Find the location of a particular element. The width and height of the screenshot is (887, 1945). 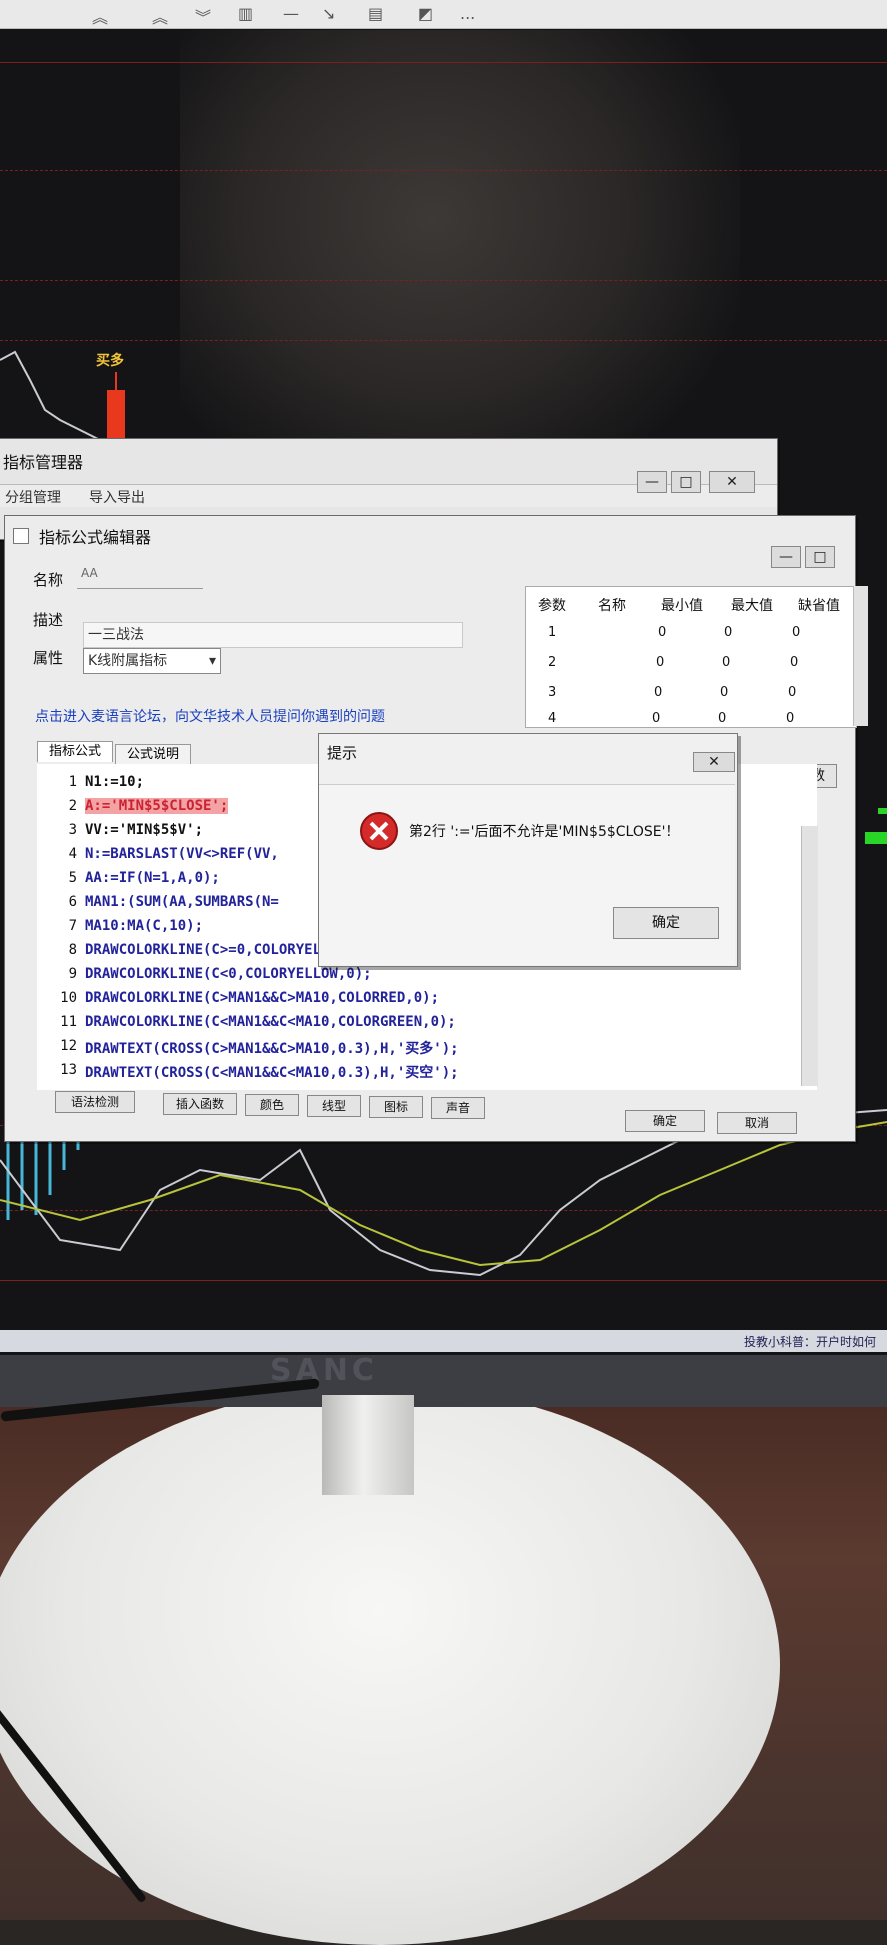

line-number: 6 is located at coordinates (72, 902).